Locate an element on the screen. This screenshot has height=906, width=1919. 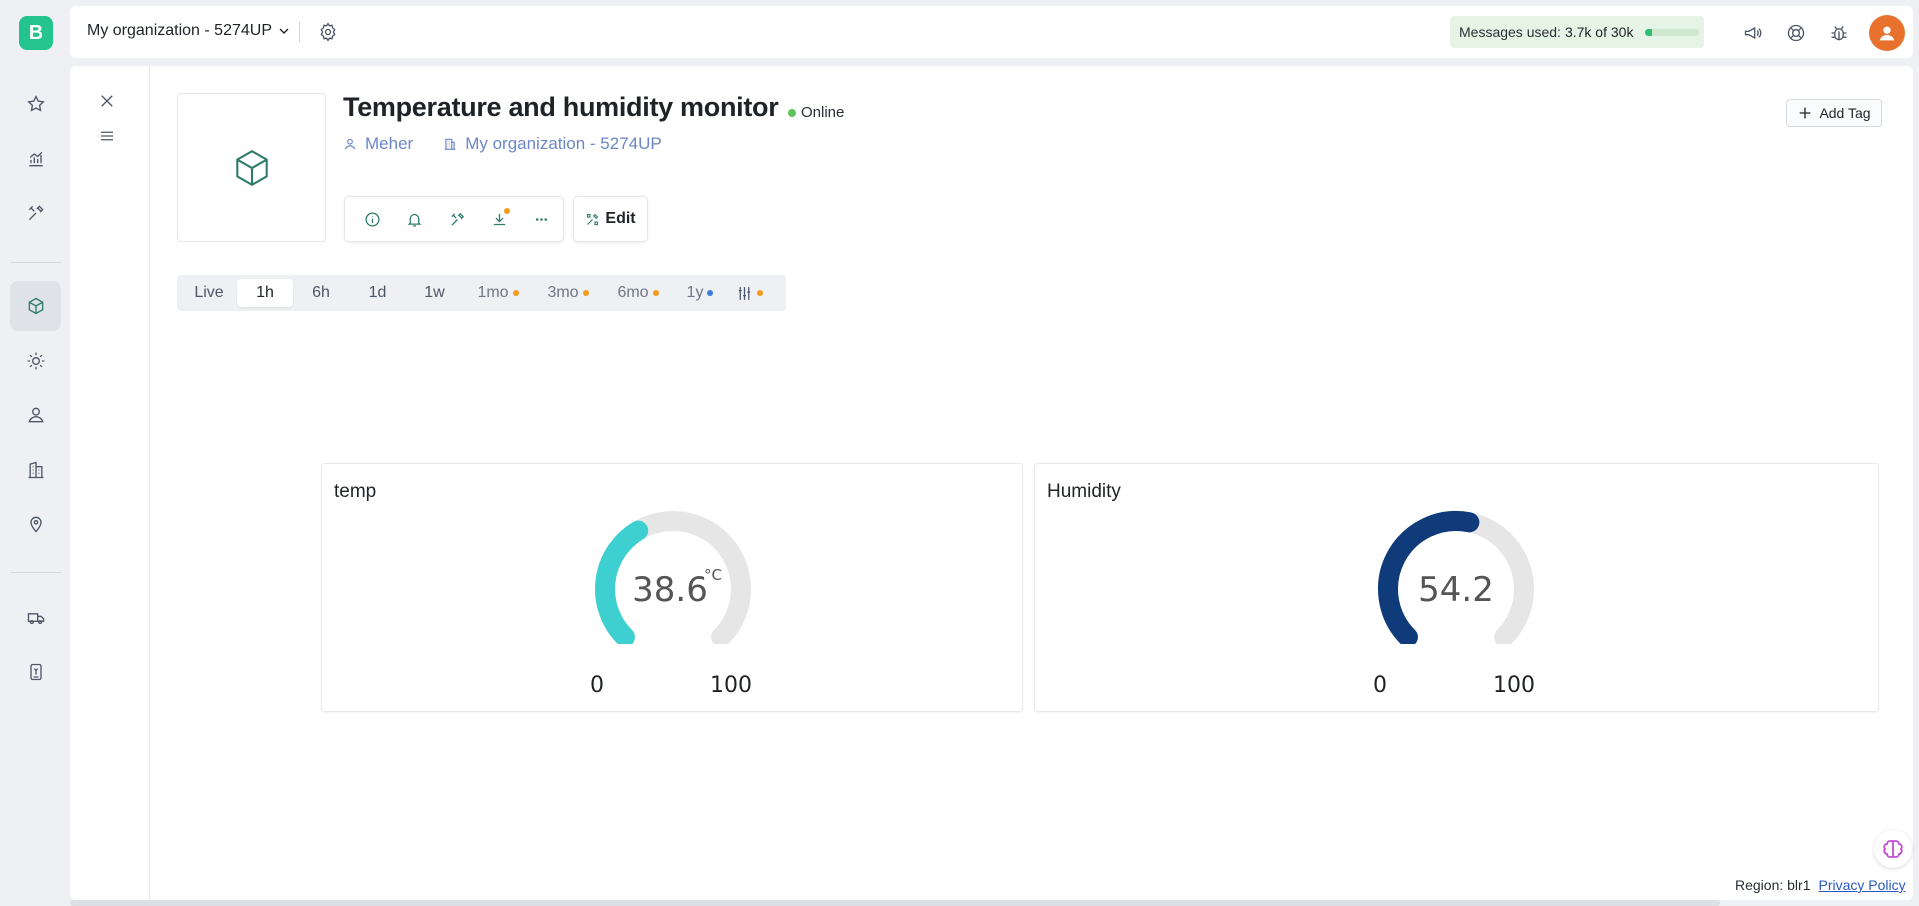
messages-used-indicator: Messages used: 3.7k of 30k is located at coordinates (1577, 32).